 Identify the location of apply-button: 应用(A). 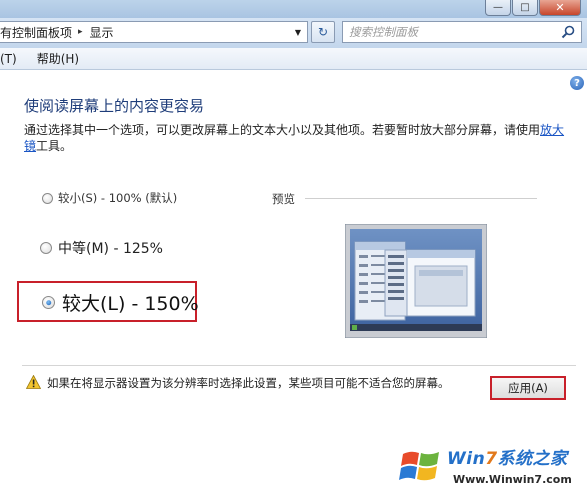
(528, 388).